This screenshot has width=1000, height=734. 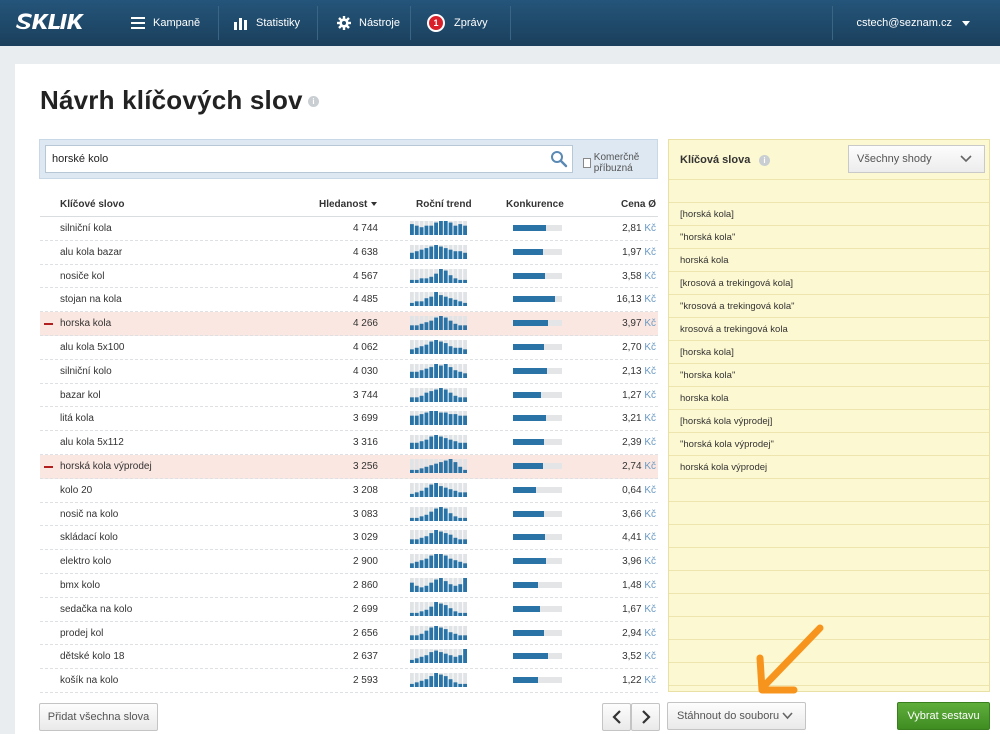 What do you see at coordinates (349, 610) in the screenshot?
I see `table-row: sedačka na kolo 2 699 1,67 Kč` at bounding box center [349, 610].